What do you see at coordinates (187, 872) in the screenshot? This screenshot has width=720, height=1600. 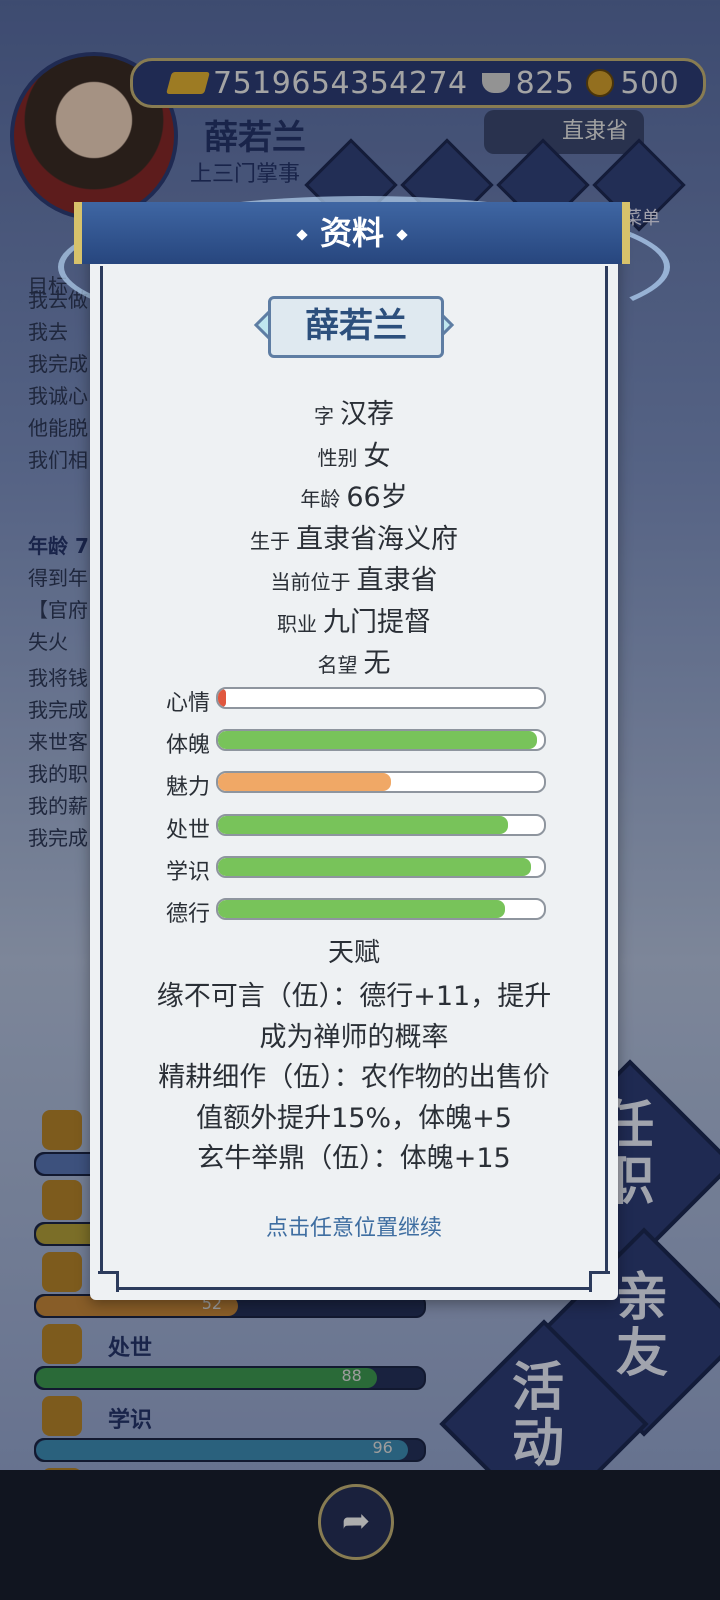 I see `stat-label: 学识` at bounding box center [187, 872].